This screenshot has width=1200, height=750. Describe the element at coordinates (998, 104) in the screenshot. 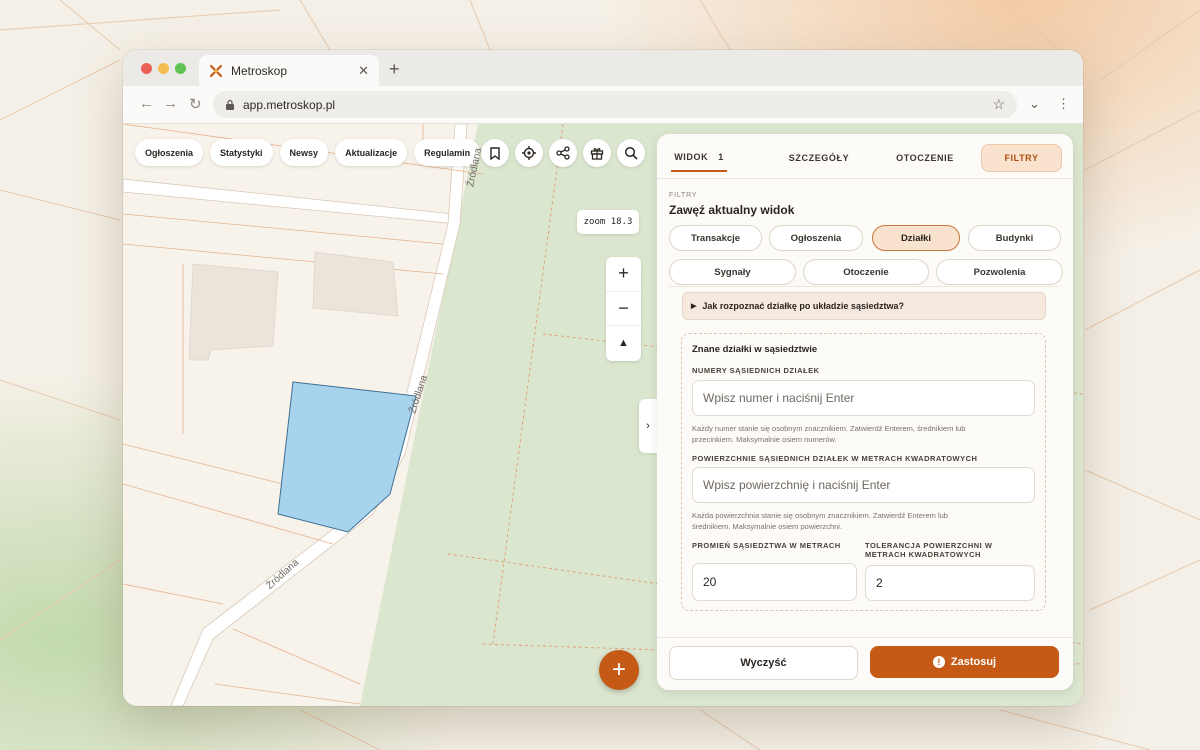

I see `bookmark-star-icon: ☆` at that location.